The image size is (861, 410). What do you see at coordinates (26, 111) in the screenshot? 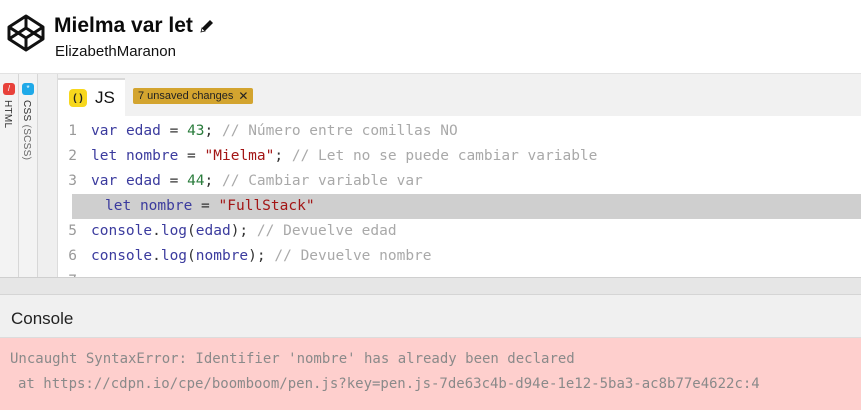
I see `css-label: CSS` at bounding box center [26, 111].